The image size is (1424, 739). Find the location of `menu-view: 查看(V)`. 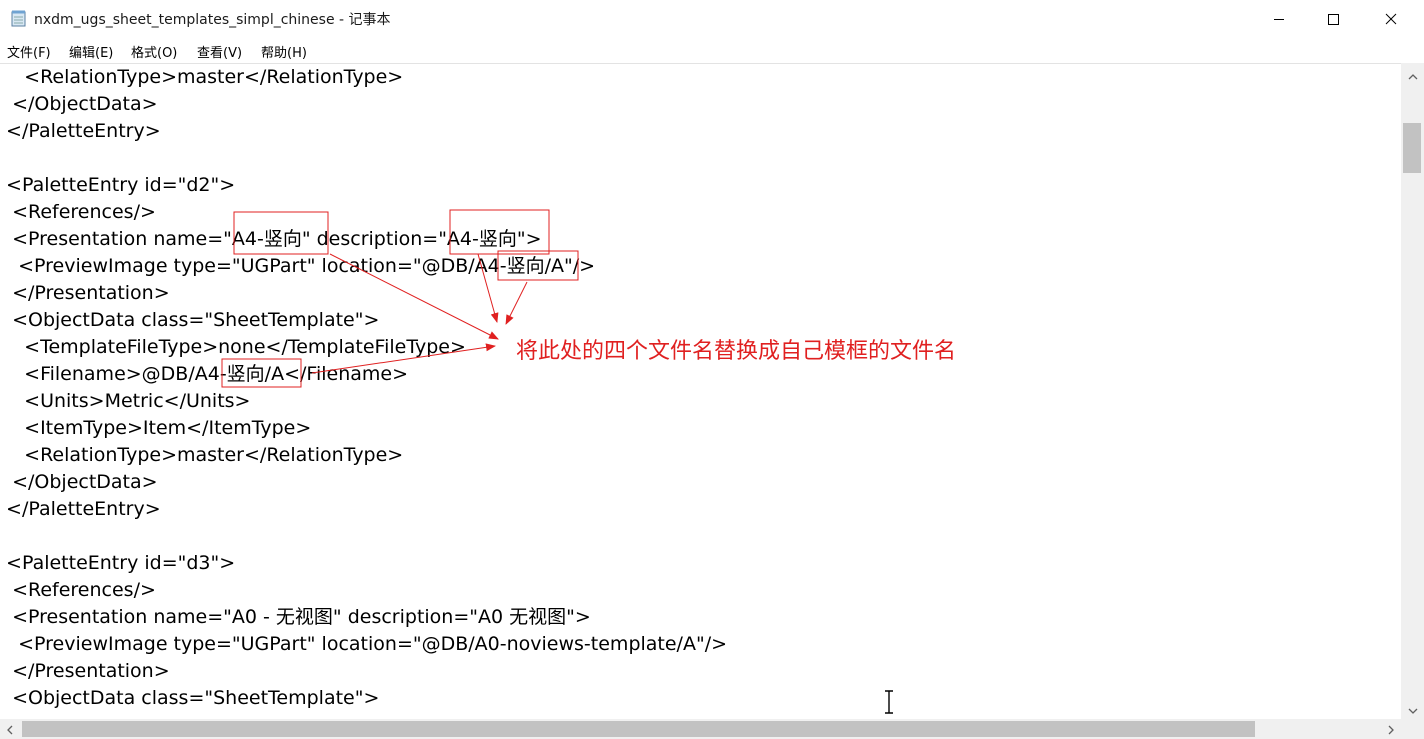

menu-view: 查看(V) is located at coordinates (219, 51).